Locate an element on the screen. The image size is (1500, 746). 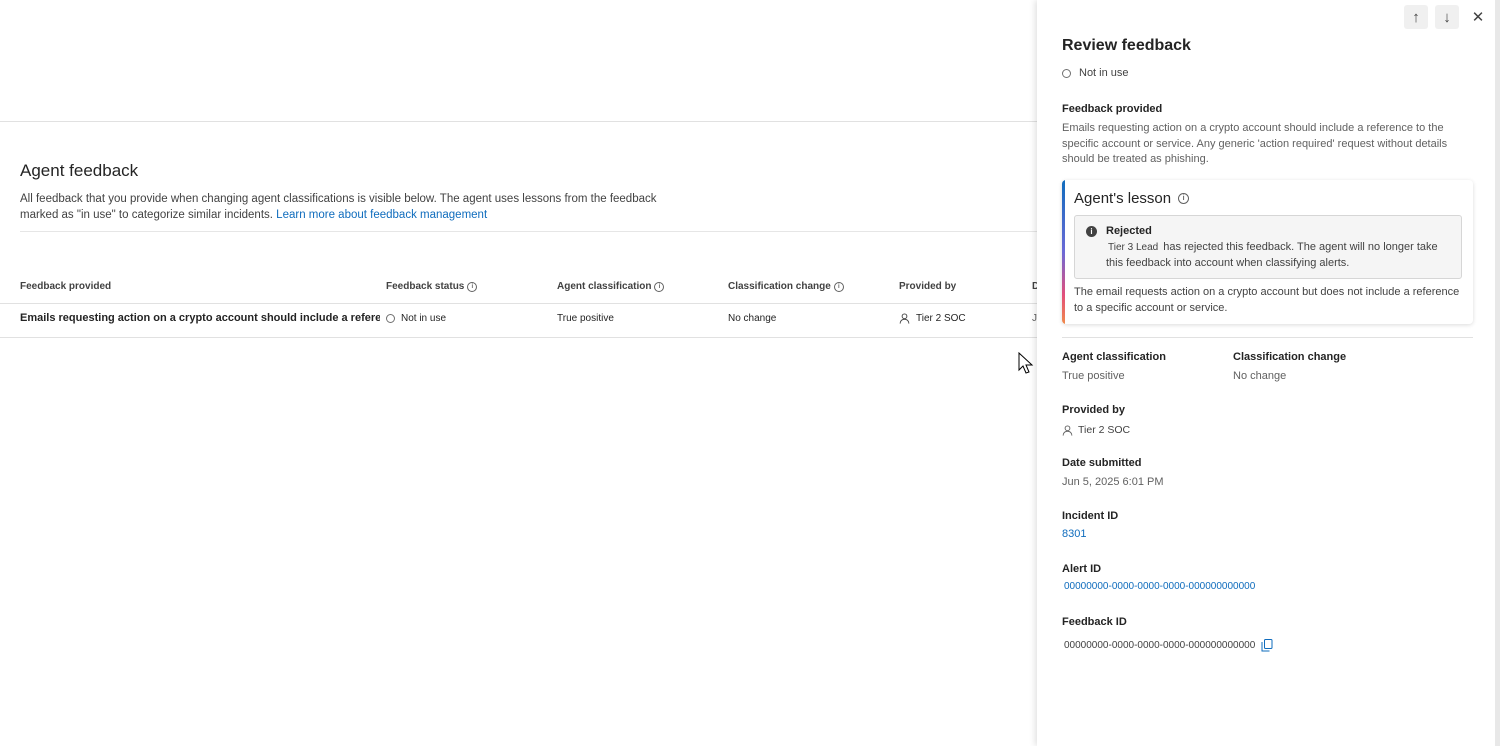
column-agent-classification: Agent classification i is located at coordinates (611, 286).